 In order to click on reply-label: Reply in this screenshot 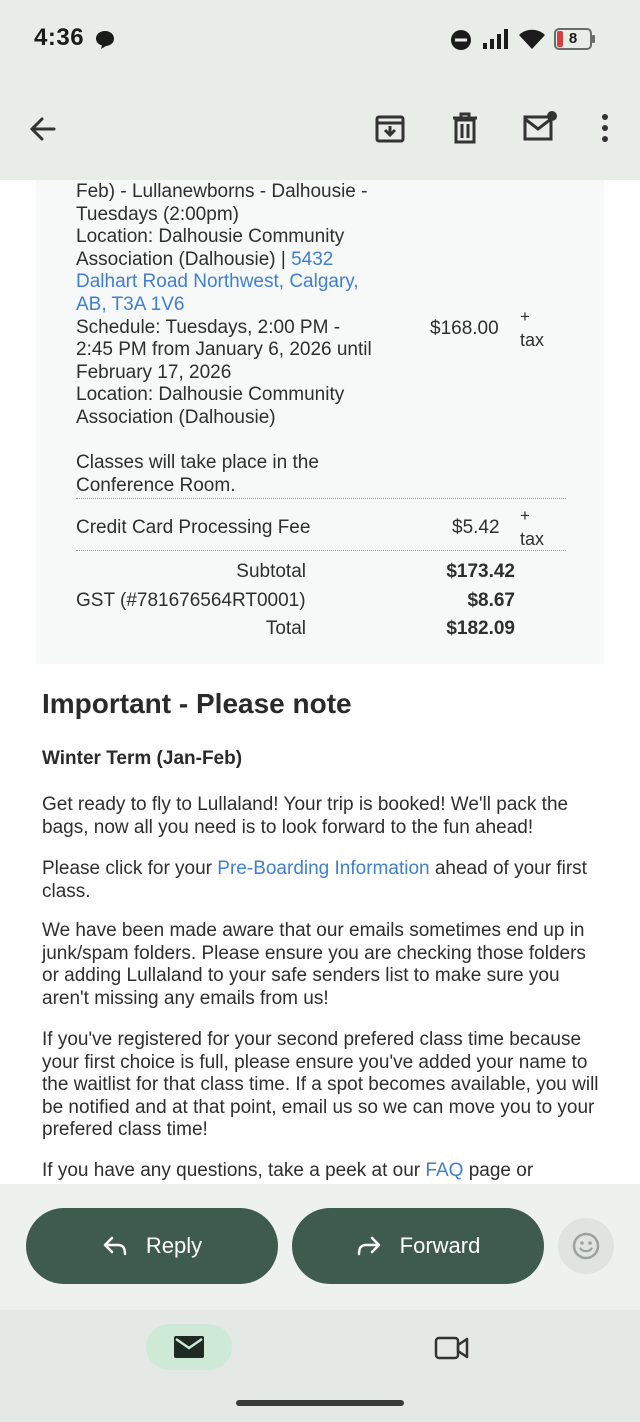, I will do `click(174, 1245)`.